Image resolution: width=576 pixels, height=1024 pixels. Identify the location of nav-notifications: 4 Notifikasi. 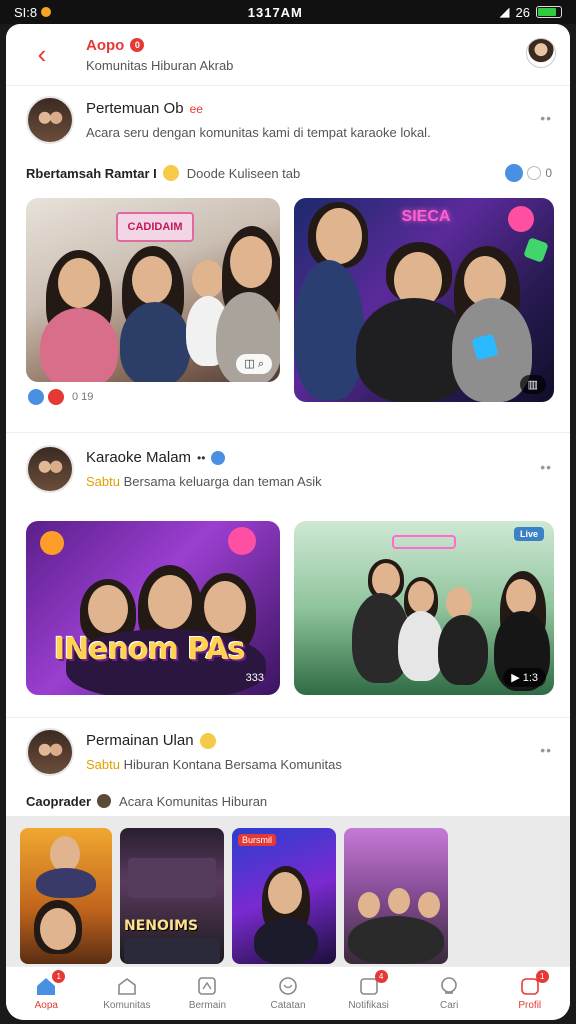
(368, 993).